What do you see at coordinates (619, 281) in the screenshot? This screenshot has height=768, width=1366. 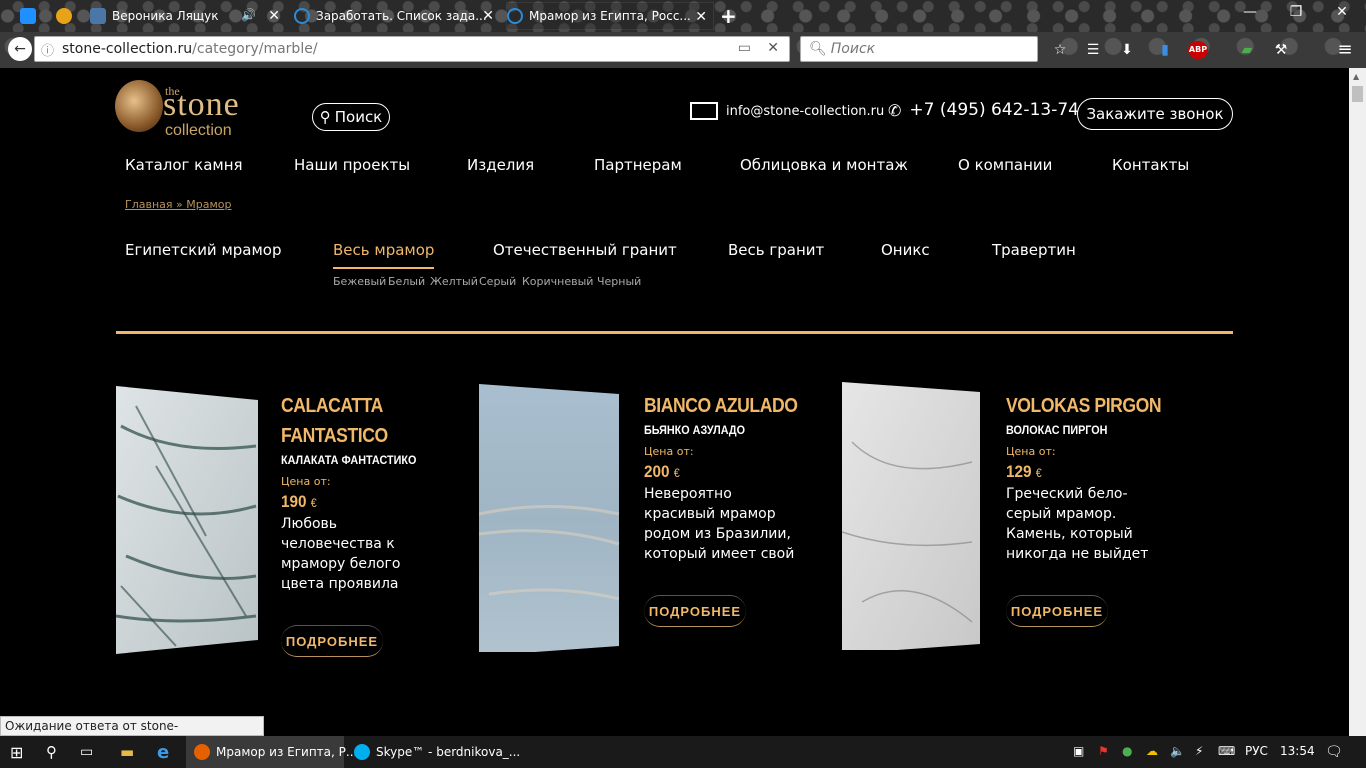 I see `subcategory-black: Черный` at bounding box center [619, 281].